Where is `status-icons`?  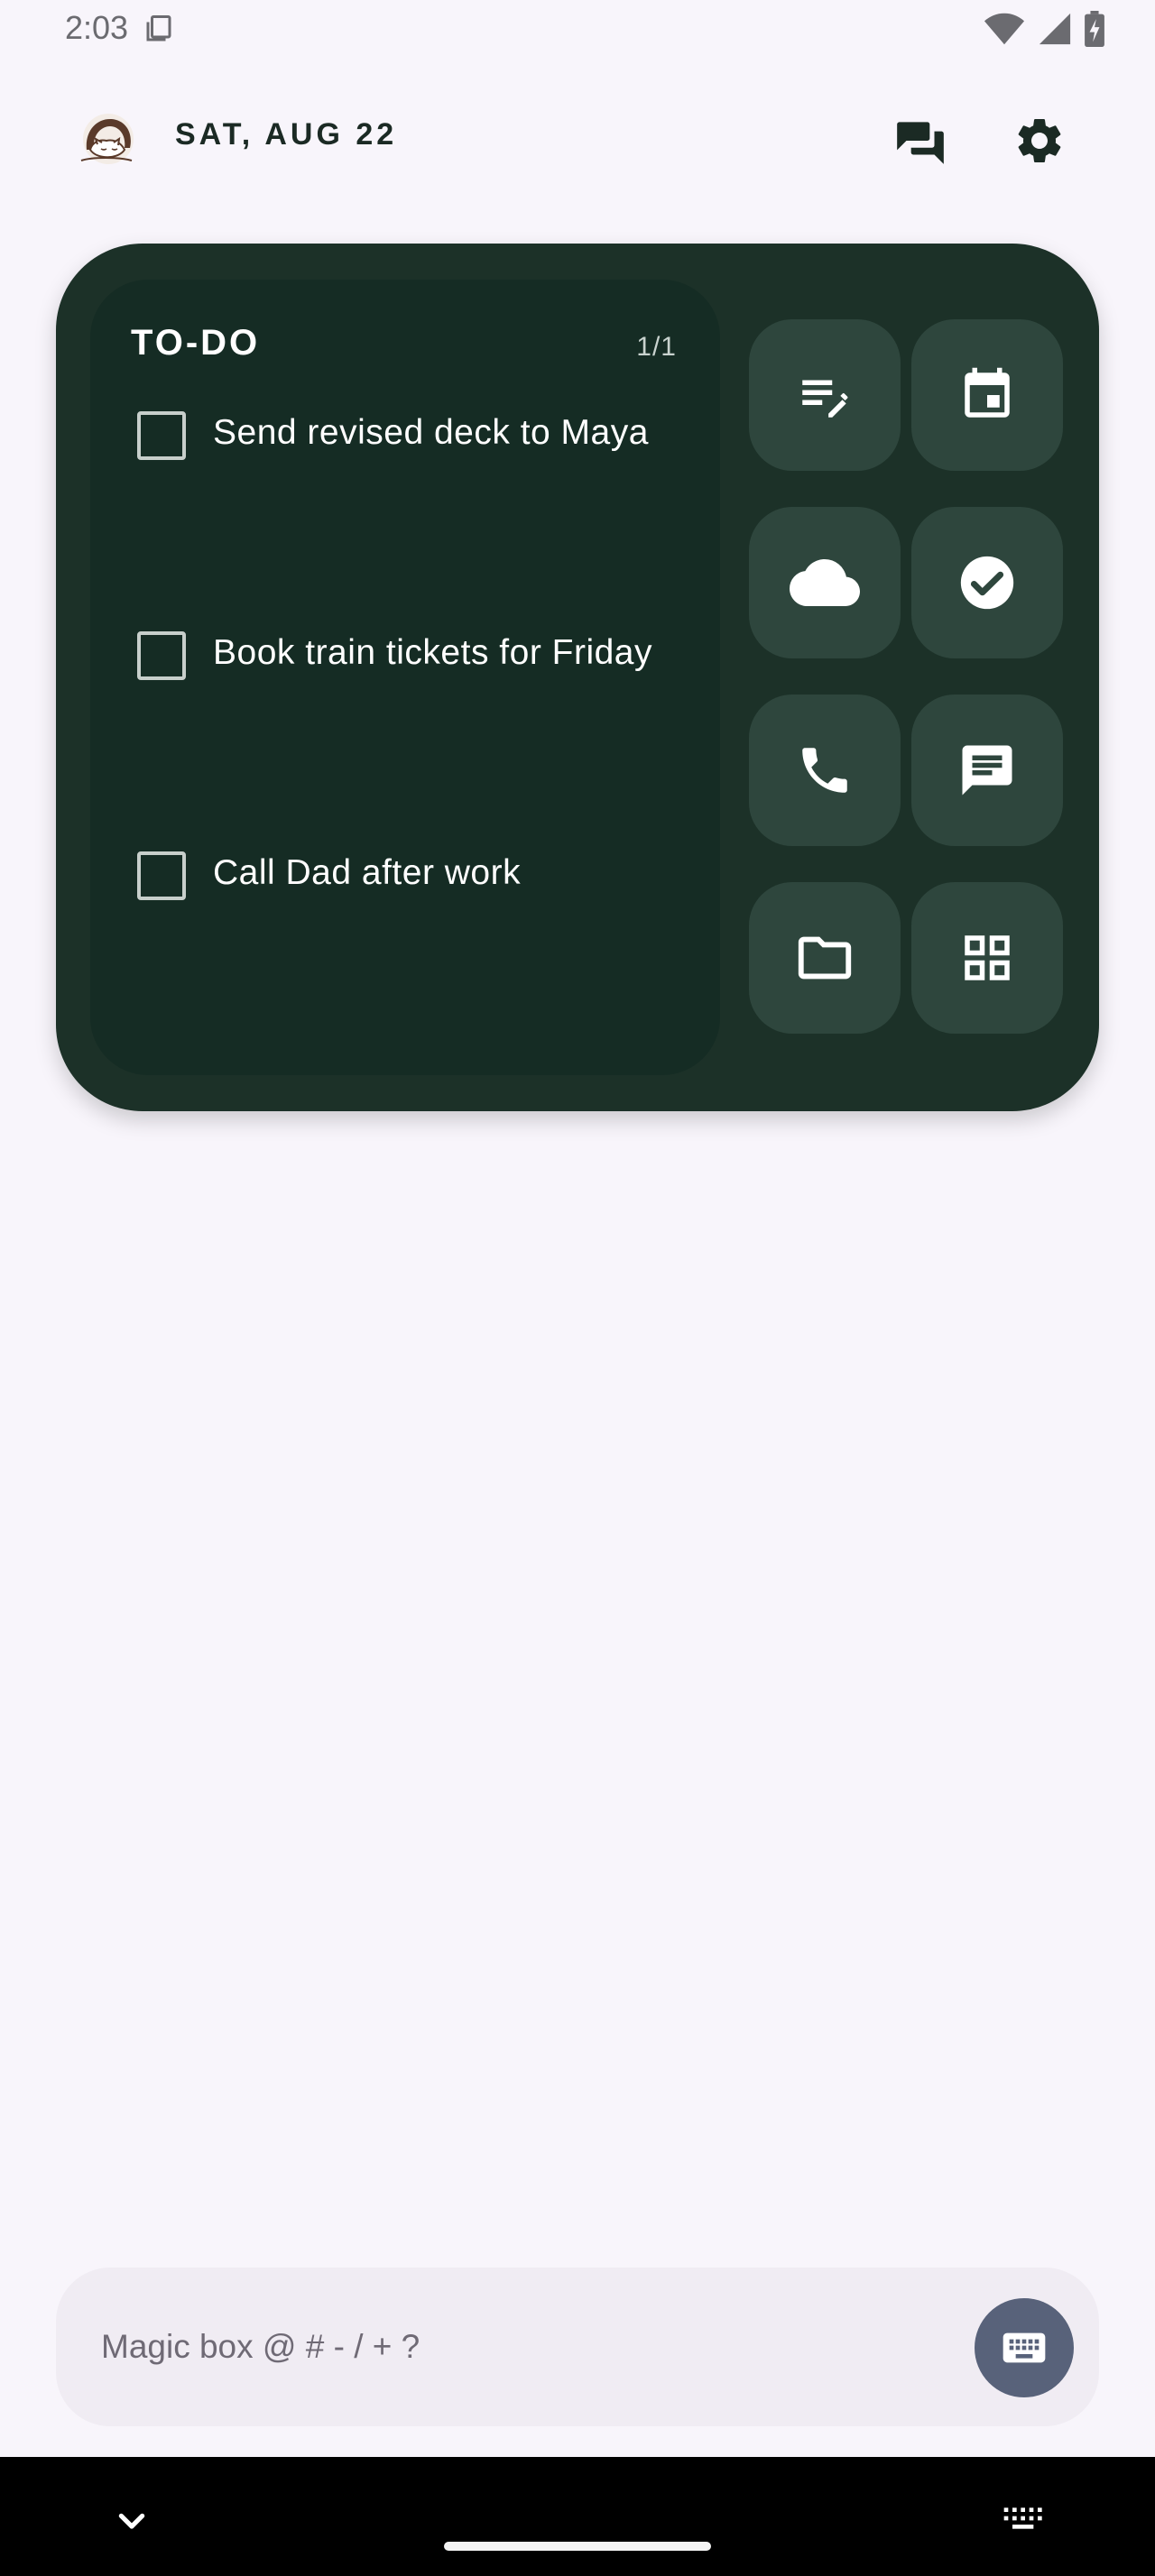 status-icons is located at coordinates (1044, 29).